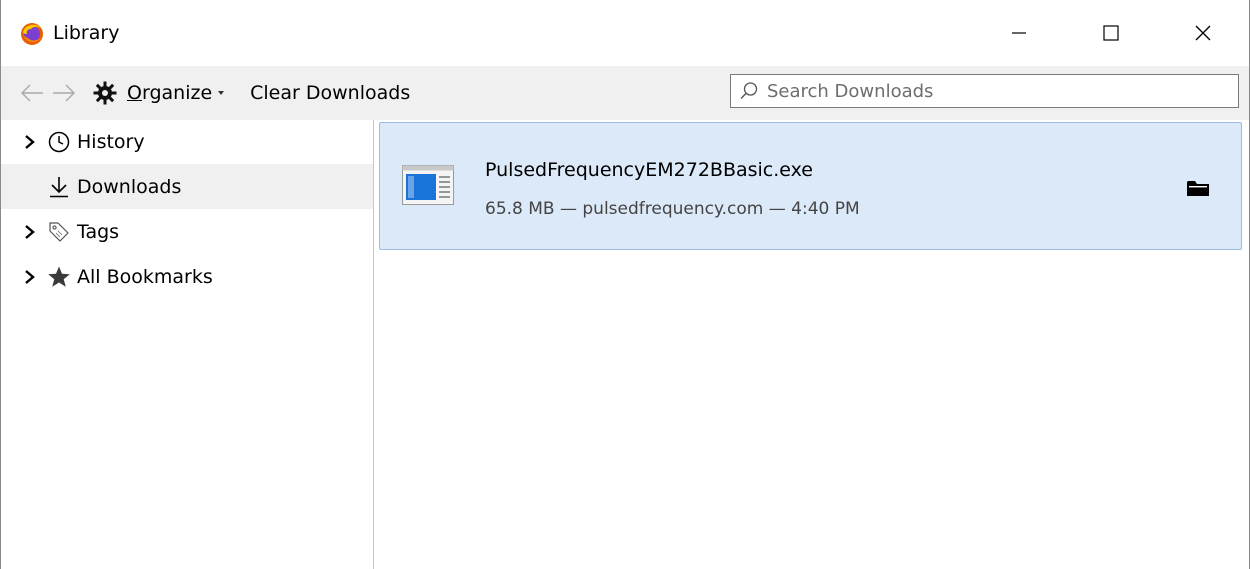  I want to click on show-in-folder-button, so click(1198, 188).